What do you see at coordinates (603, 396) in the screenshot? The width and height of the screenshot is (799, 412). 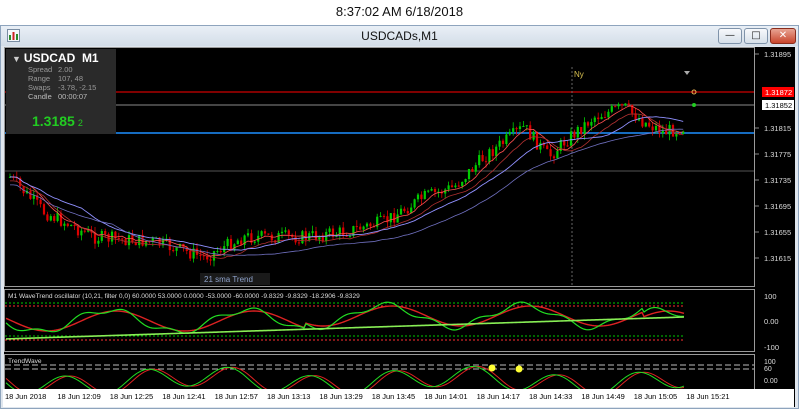 I see `time-axis-label: 18 Jun 14:49` at bounding box center [603, 396].